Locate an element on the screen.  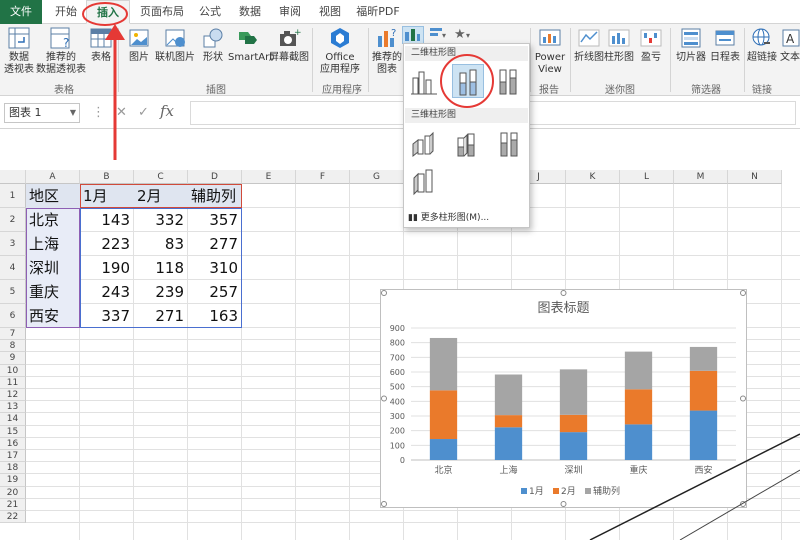
tab-page-layout: 页面布局 is located at coordinates (162, 12).